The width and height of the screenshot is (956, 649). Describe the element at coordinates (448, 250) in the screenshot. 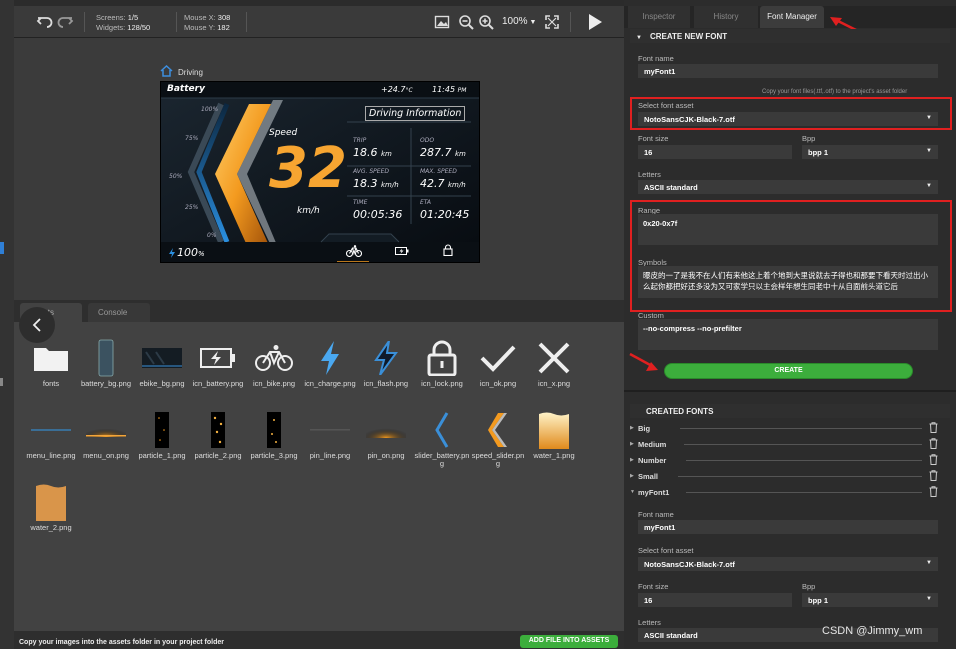

I see `lock-icon` at that location.